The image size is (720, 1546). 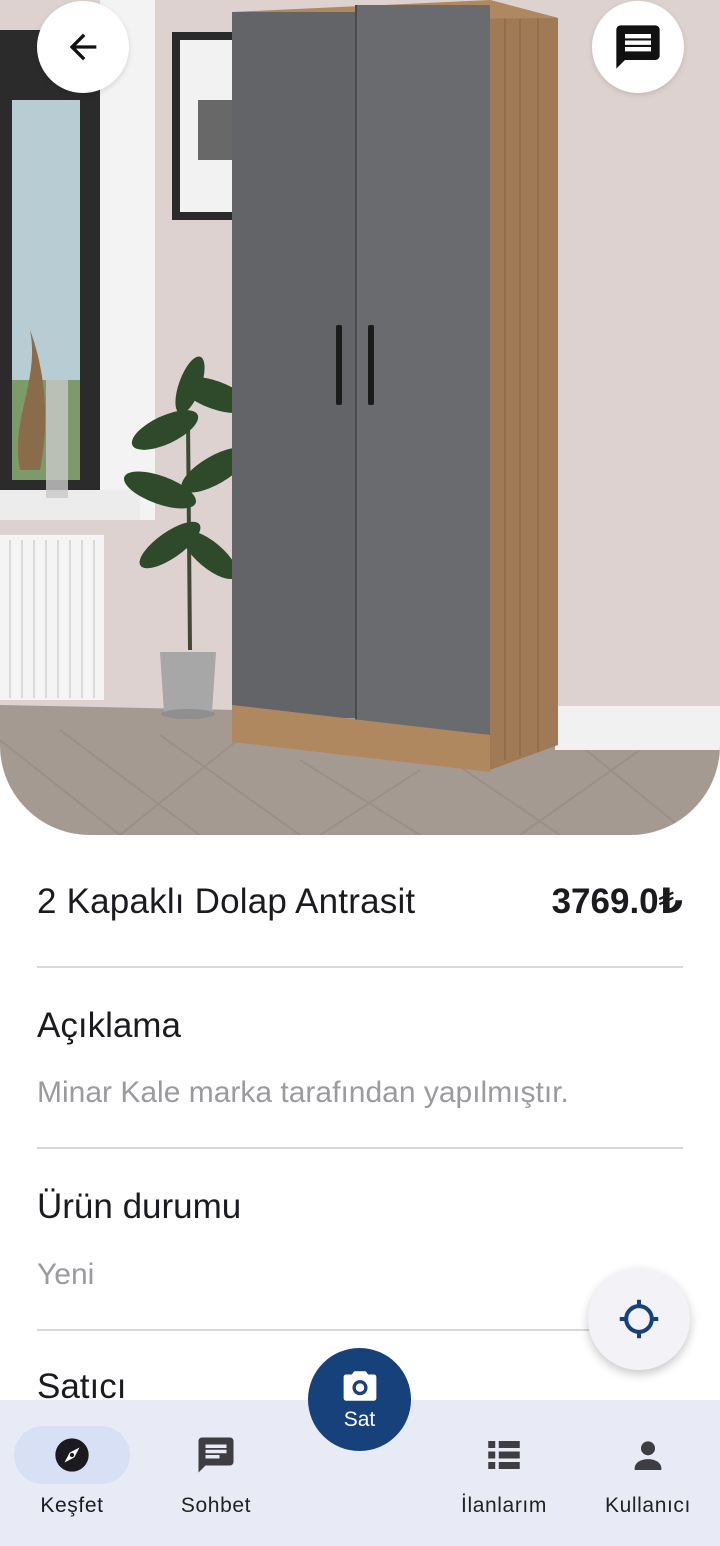 I want to click on product-title: 2 Kapaklı Dolap Antrasit, so click(x=226, y=901).